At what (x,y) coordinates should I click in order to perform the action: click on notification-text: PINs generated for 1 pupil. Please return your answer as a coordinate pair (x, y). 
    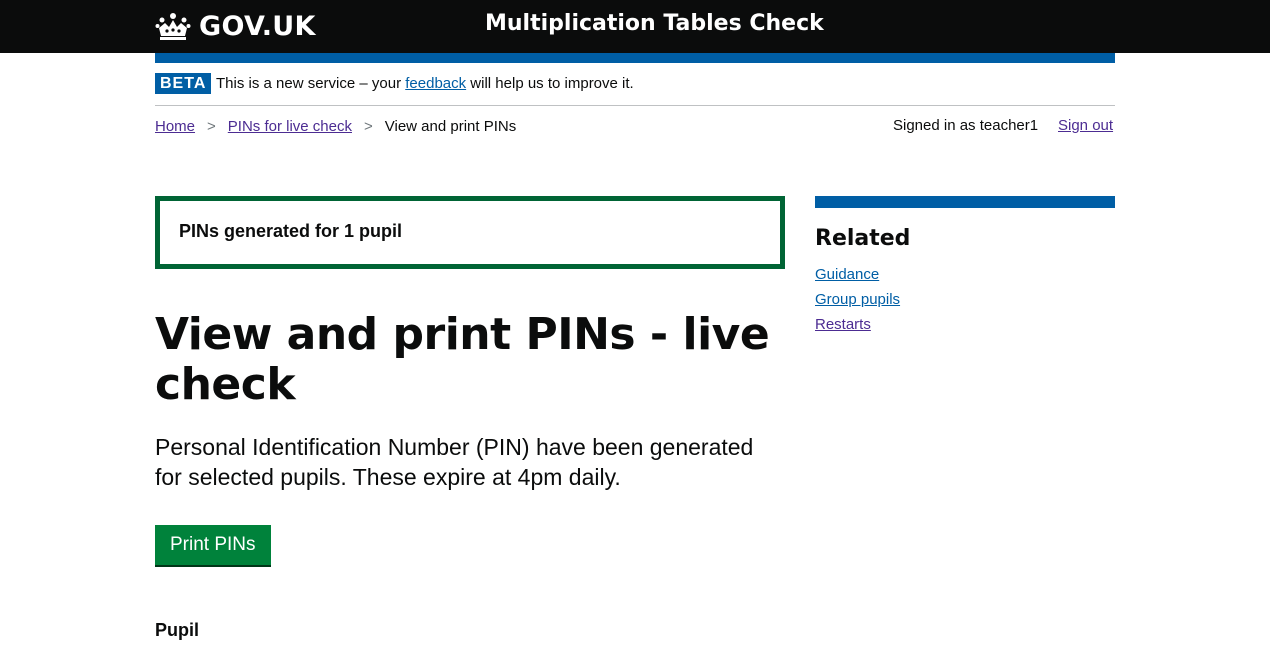
    Looking at the image, I should click on (291, 231).